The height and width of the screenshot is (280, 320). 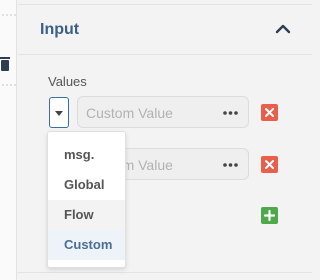 I want to click on canvas-edge, so click(x=8, y=140).